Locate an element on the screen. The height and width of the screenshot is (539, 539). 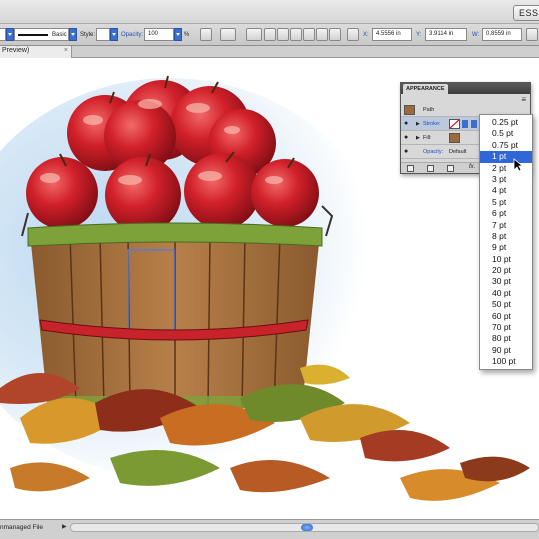
style-dropdown-arrow-icon is located at coordinates (114, 34).